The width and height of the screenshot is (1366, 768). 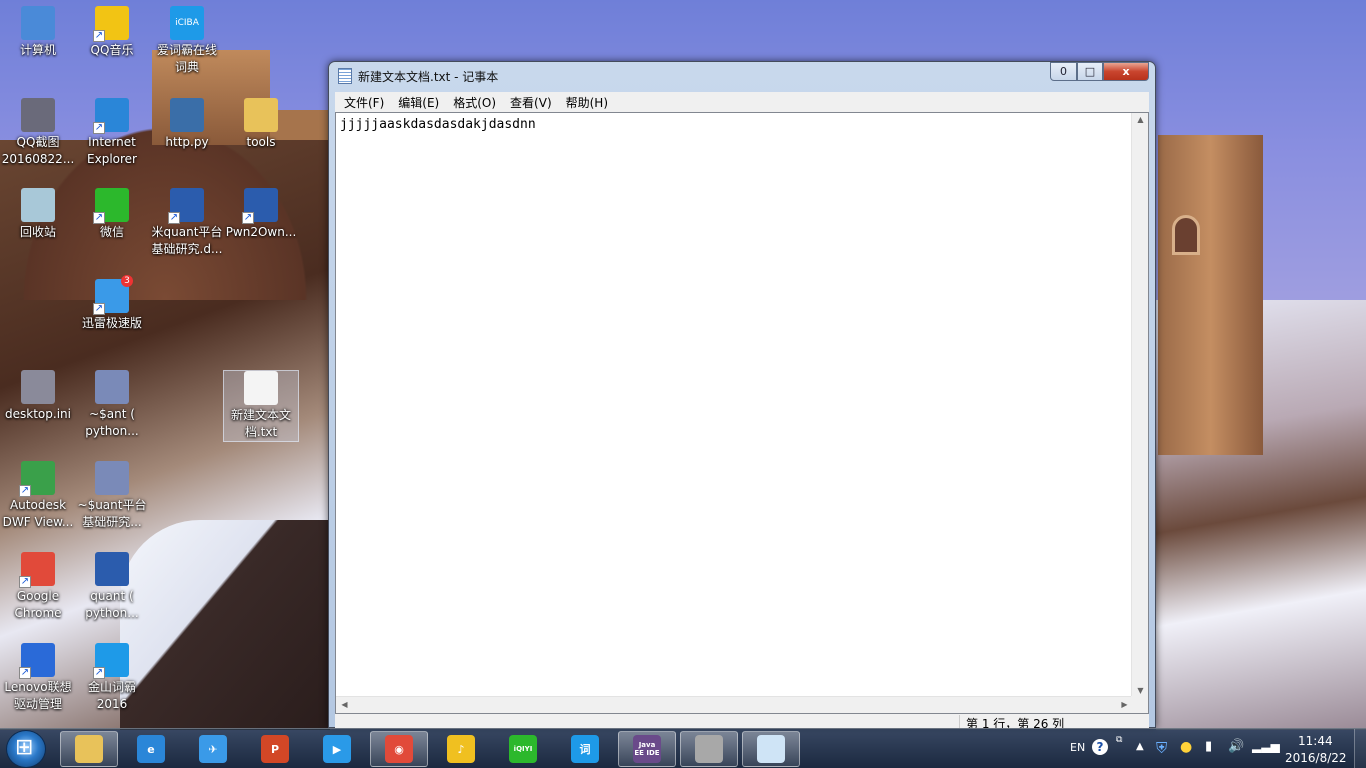 I want to click on desktop-icon: http.py, so click(x=187, y=124).